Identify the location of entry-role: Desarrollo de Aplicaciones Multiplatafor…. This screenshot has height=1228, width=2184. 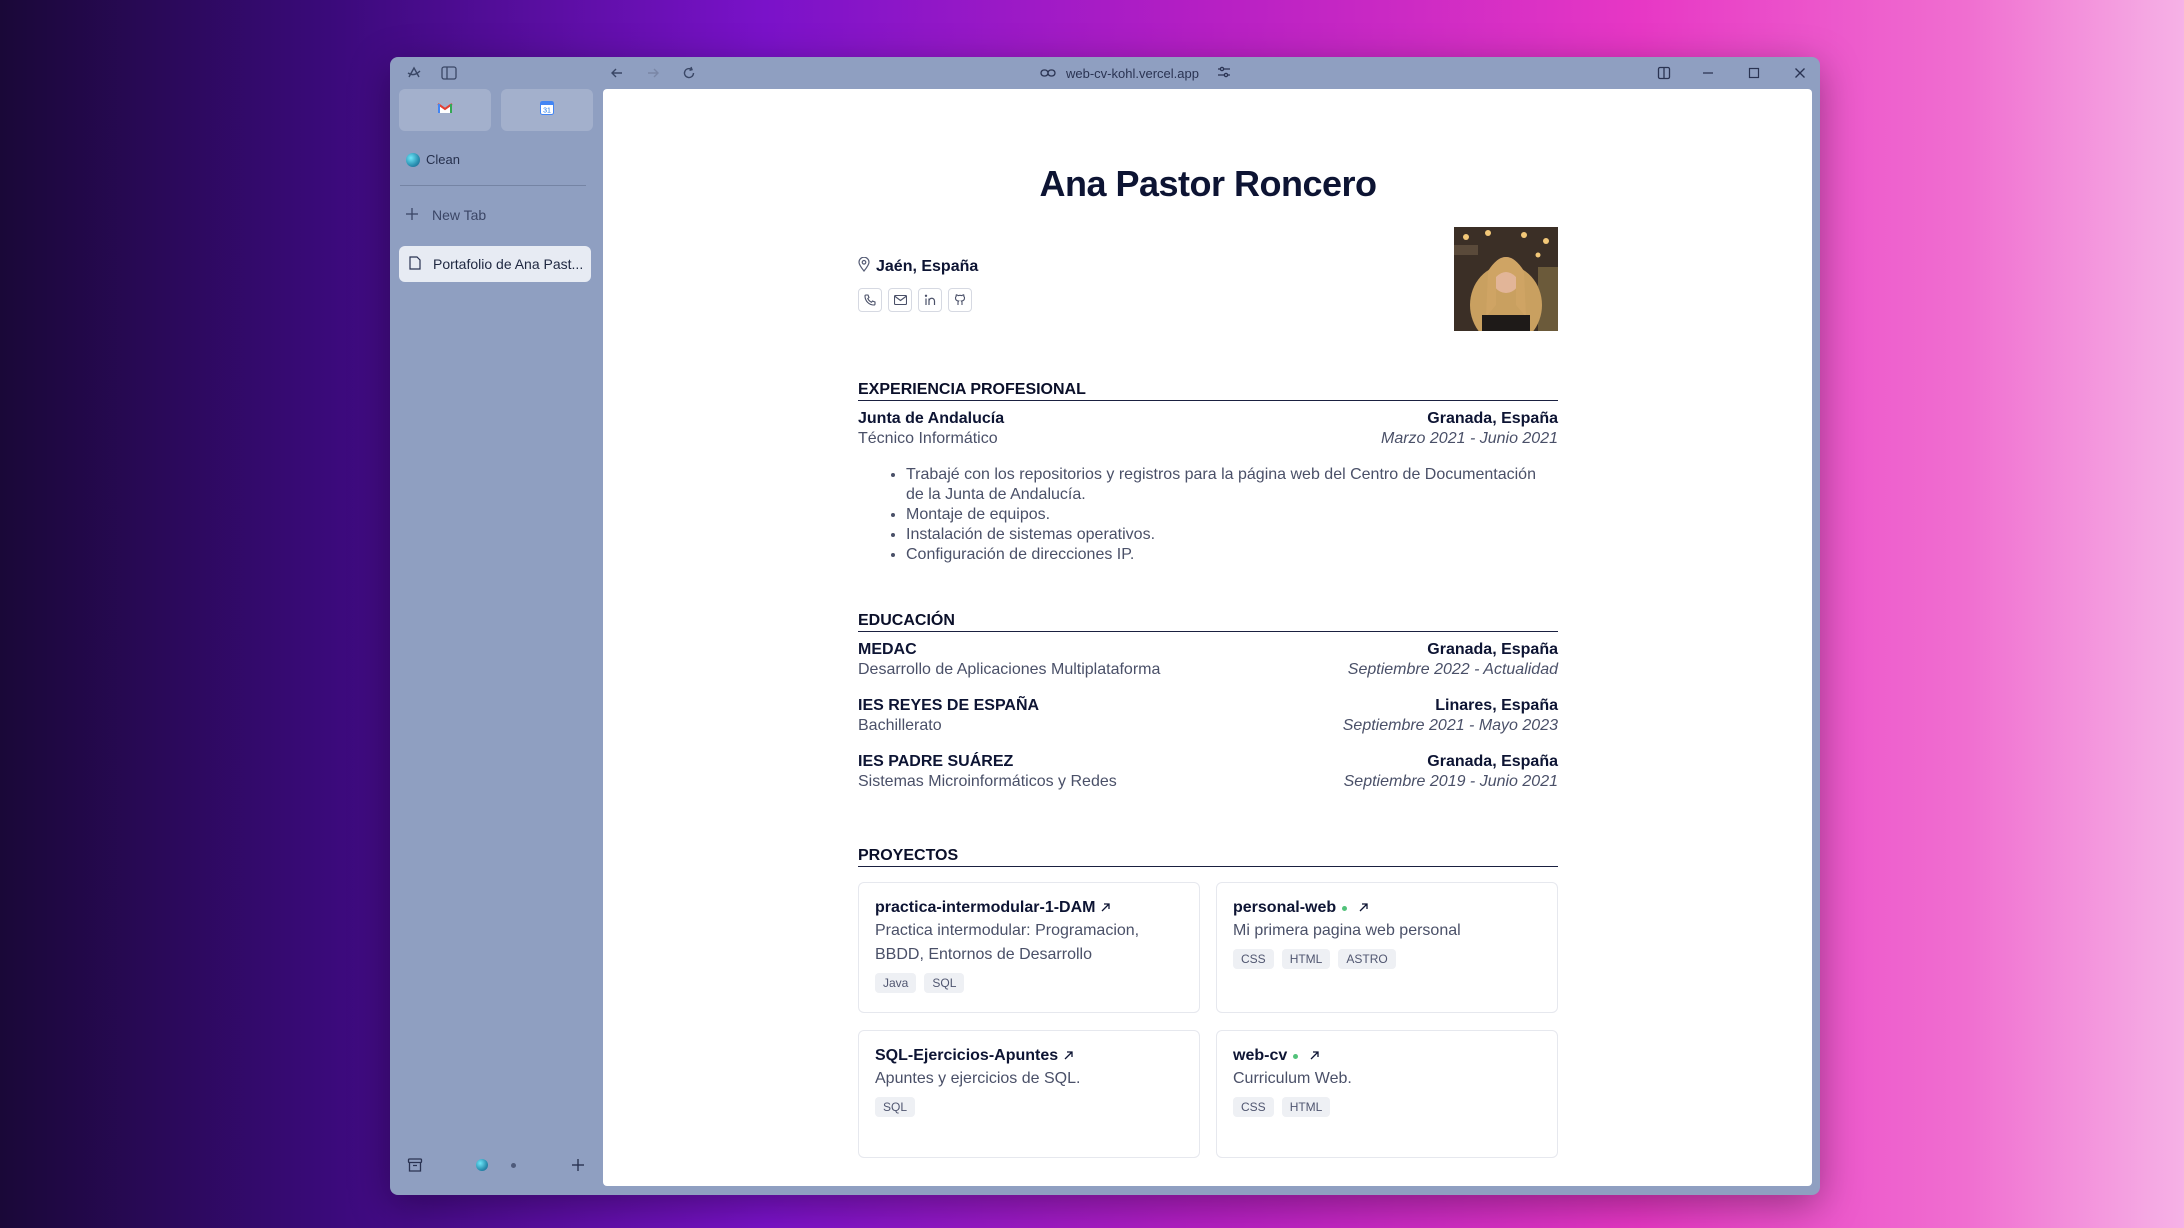
(1009, 669).